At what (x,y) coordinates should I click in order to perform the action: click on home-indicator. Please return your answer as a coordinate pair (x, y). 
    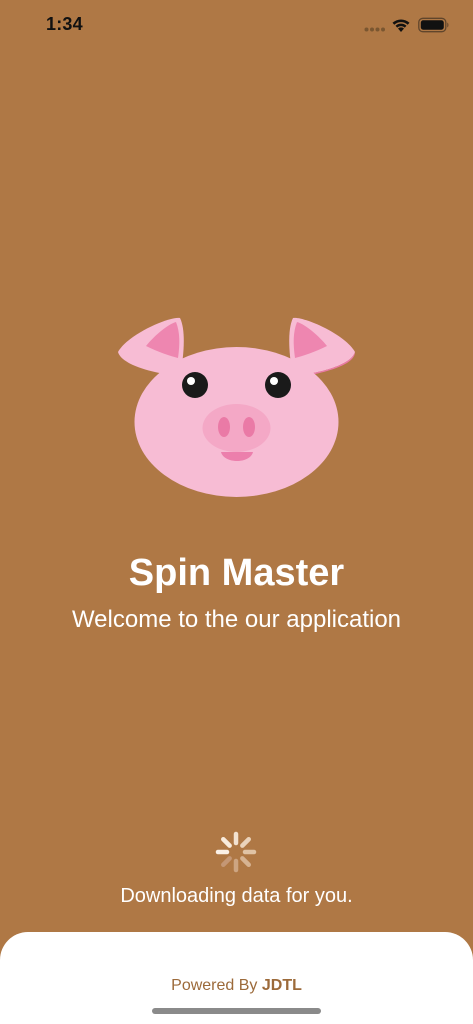
    Looking at the image, I should click on (236, 1011).